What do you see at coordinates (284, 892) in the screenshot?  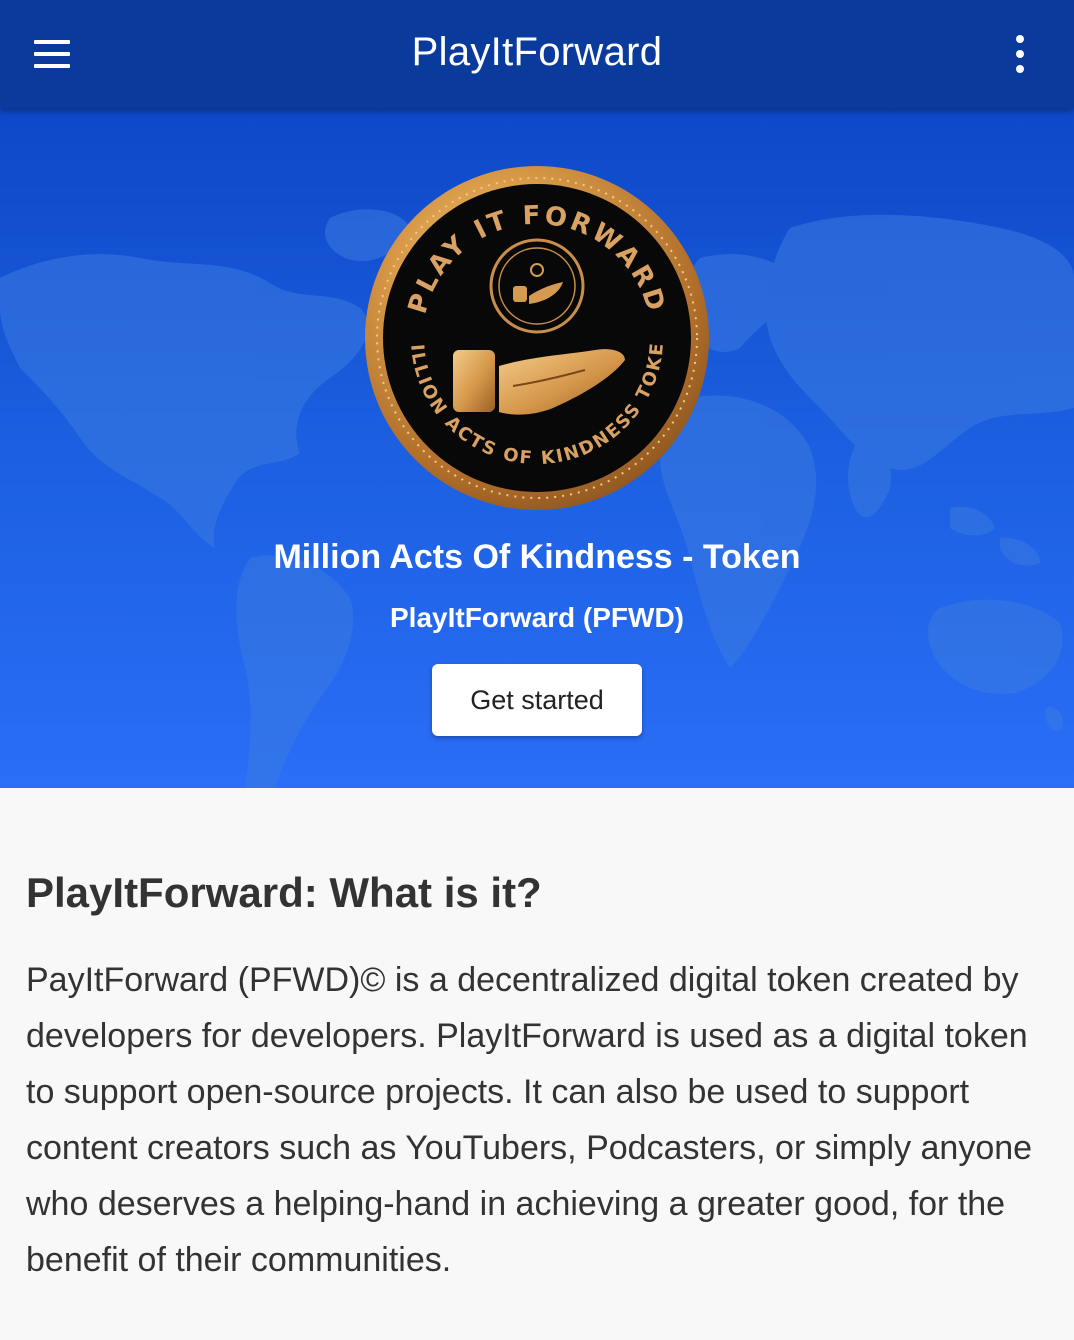 I see `section-heading: PlayItForward: What is it?` at bounding box center [284, 892].